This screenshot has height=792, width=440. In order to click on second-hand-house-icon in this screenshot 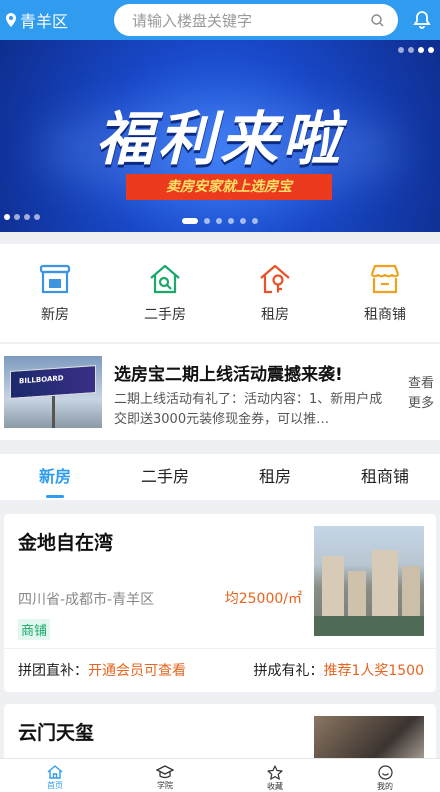, I will do `click(165, 279)`.